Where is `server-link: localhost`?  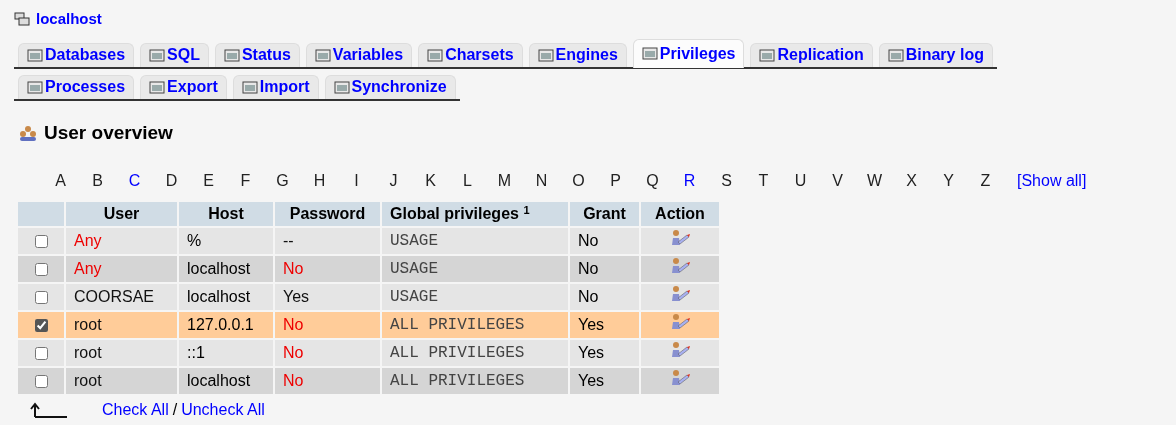 server-link: localhost is located at coordinates (69, 19).